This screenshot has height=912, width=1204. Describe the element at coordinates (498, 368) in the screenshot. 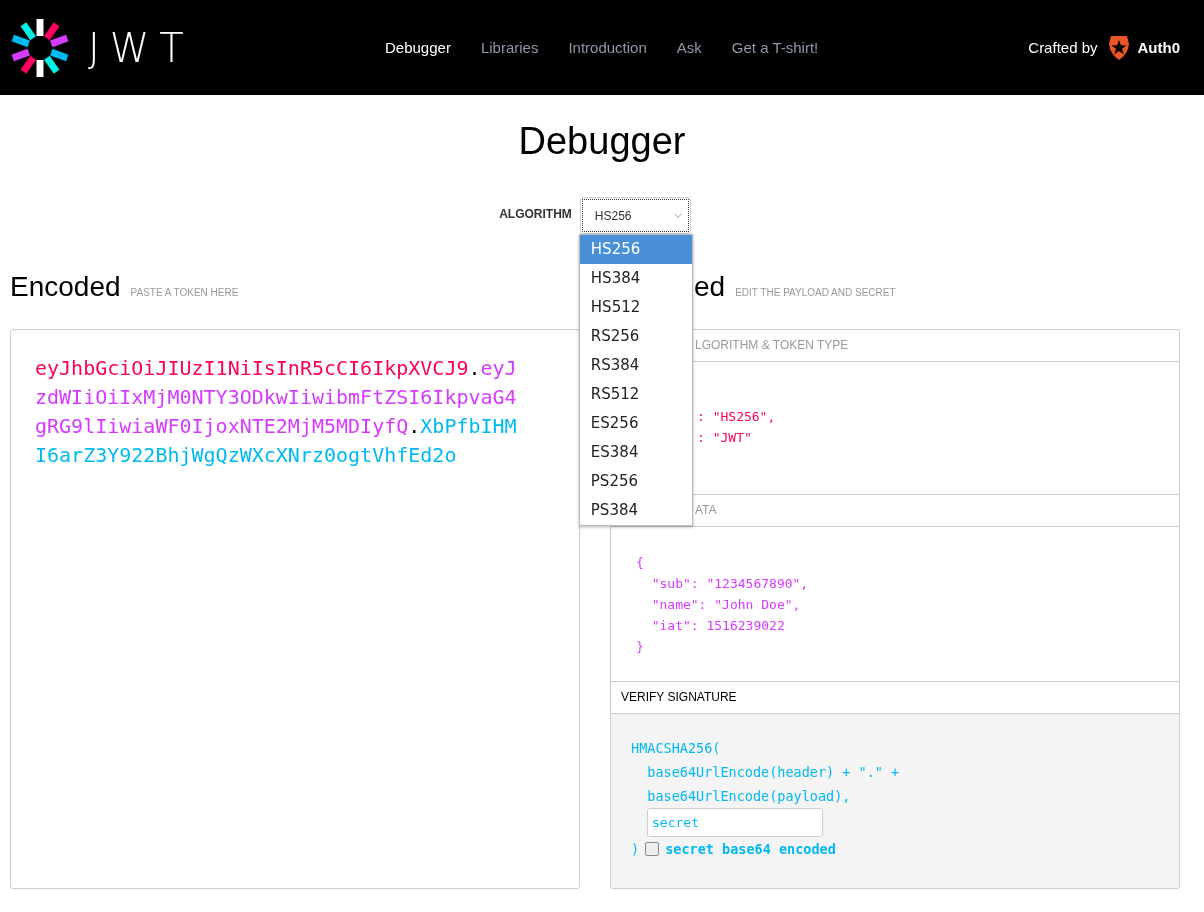

I see `token-payload-text: eyJ` at that location.